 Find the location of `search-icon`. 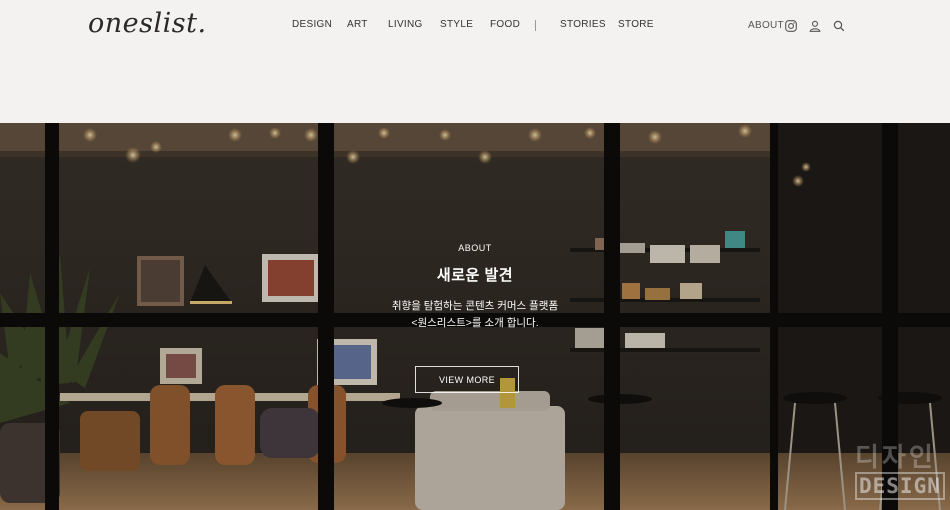

search-icon is located at coordinates (839, 25).